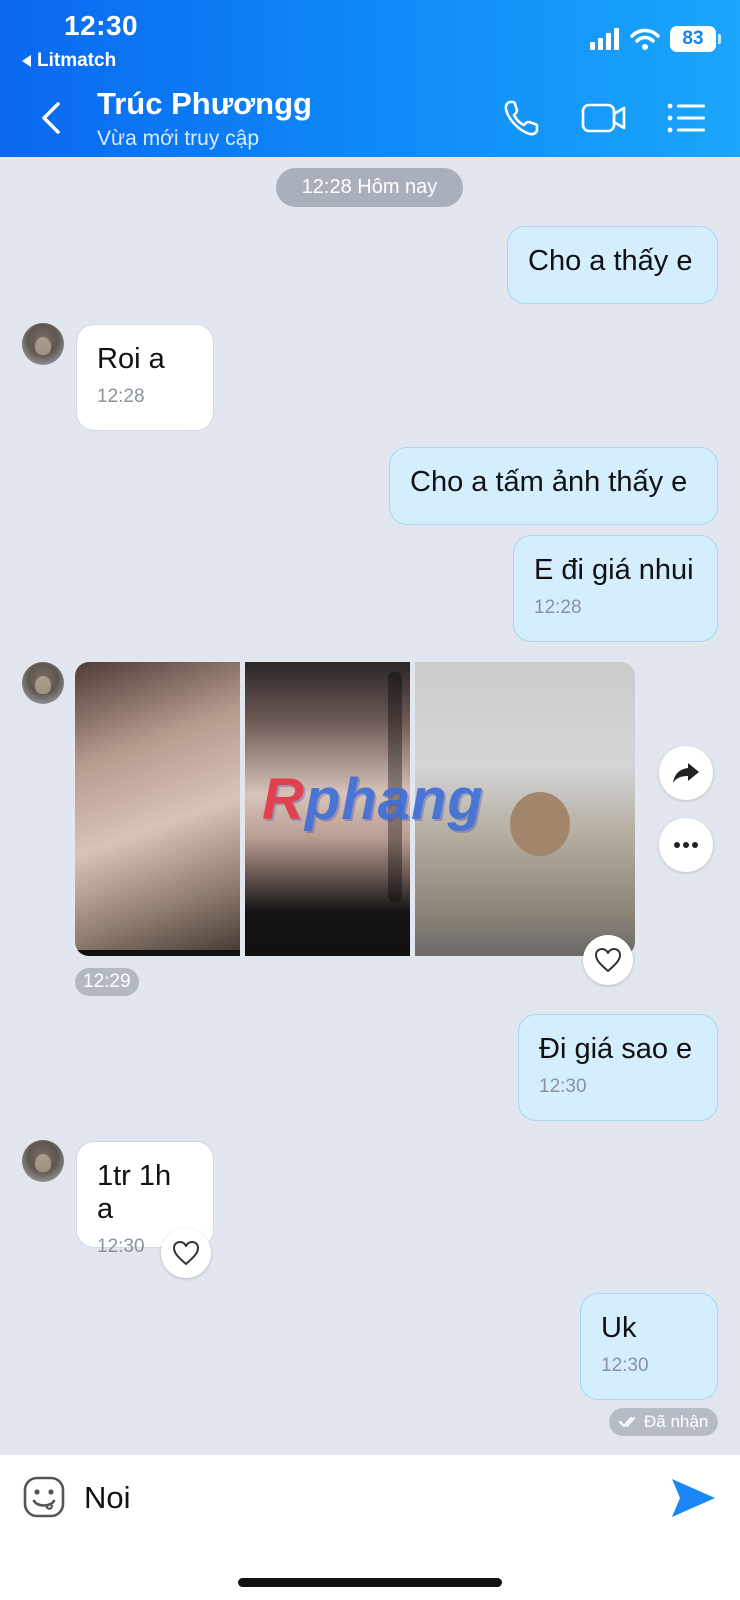 This screenshot has height=1600, width=740. Describe the element at coordinates (619, 1328) in the screenshot. I see `message-text: Uk` at that location.